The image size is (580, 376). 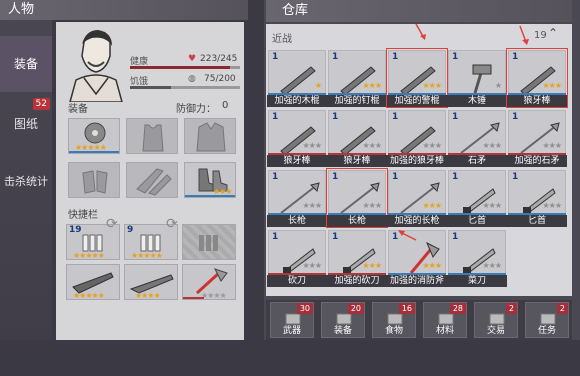 What do you see at coordinates (553, 33) in the screenshot?
I see `collapse-chevron-icon: ⌃` at bounding box center [553, 33].